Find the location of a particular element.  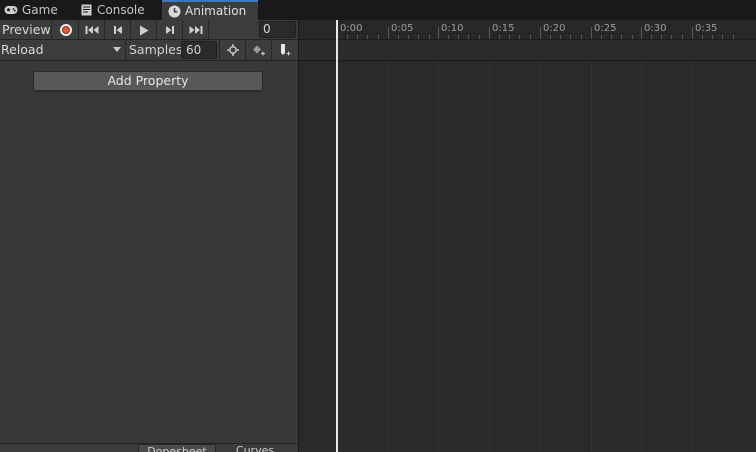

tab-dopesheet: Dopesheet is located at coordinates (177, 448).